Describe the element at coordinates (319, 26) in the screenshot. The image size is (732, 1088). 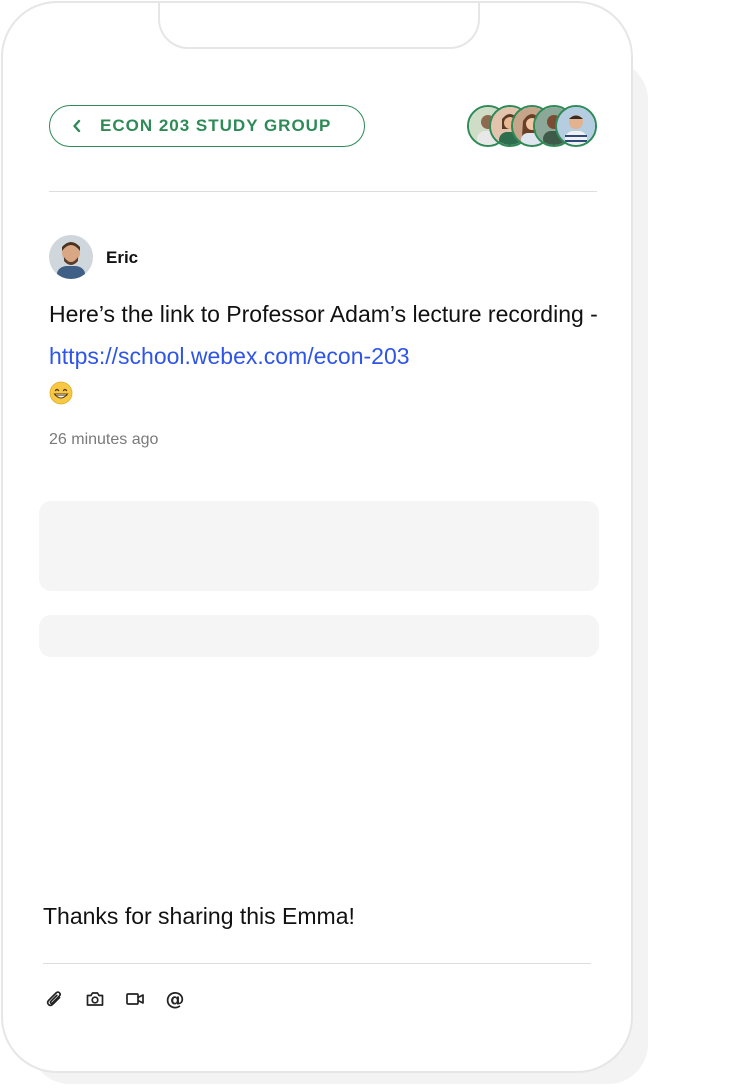
I see `phone-notch` at that location.